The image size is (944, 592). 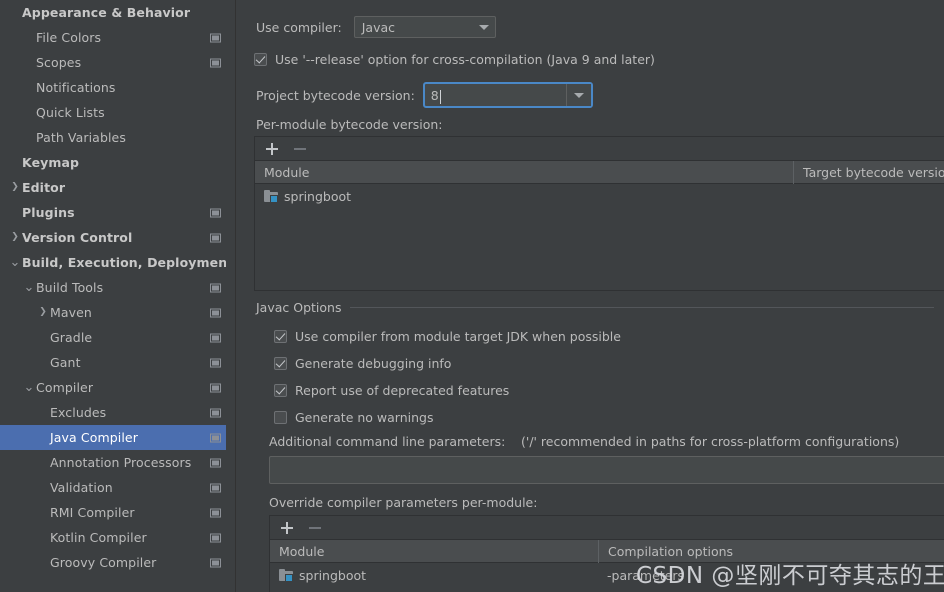 I want to click on sidebar-item-groovy-compiler: Groovy Compiler, so click(x=118, y=562).